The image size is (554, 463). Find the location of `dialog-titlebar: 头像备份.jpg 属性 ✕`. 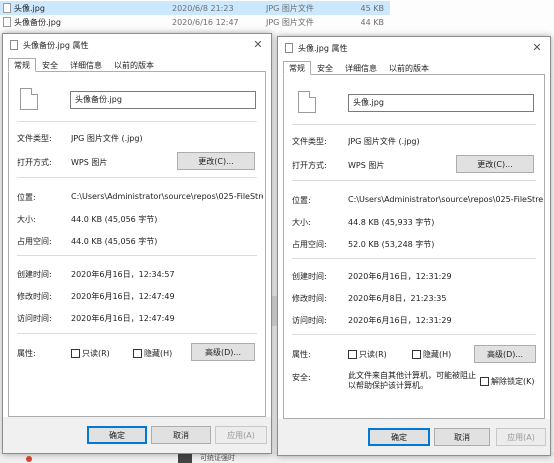

dialog-titlebar: 头像备份.jpg 属性 ✕ is located at coordinates (137, 45).